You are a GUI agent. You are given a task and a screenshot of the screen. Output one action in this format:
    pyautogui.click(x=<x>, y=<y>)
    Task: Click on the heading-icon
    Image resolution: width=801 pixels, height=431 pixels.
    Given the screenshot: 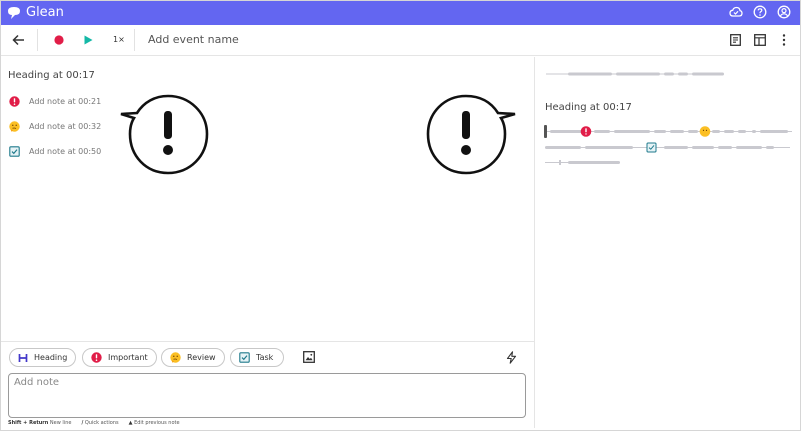 What is the action you would take?
    pyautogui.click(x=23, y=357)
    